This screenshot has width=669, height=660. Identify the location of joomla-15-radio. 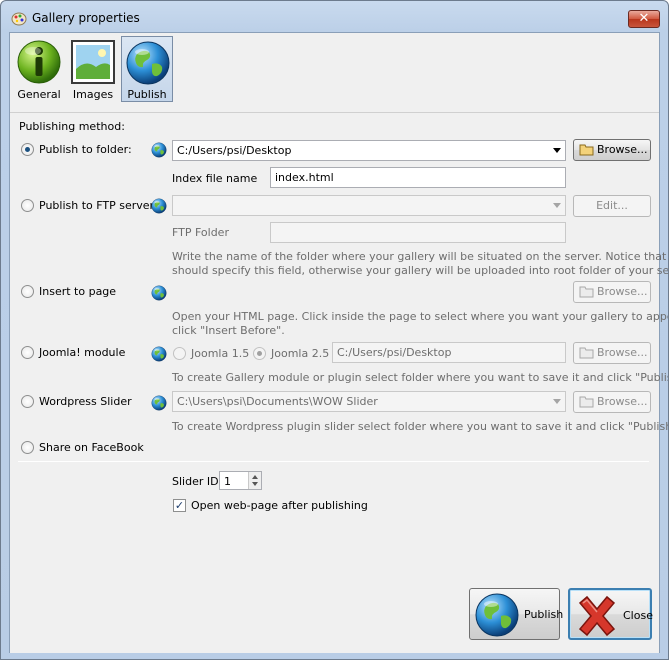
(179, 353).